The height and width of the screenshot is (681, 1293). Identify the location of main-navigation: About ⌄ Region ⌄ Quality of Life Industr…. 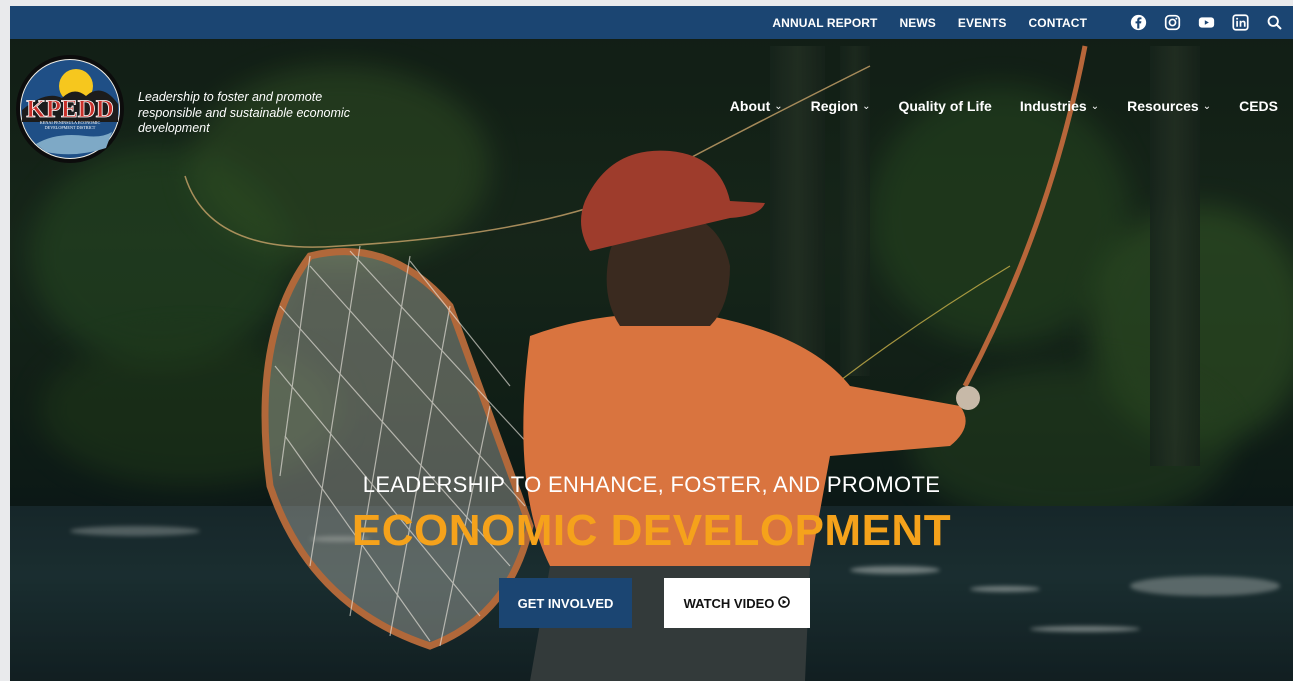
(990, 106).